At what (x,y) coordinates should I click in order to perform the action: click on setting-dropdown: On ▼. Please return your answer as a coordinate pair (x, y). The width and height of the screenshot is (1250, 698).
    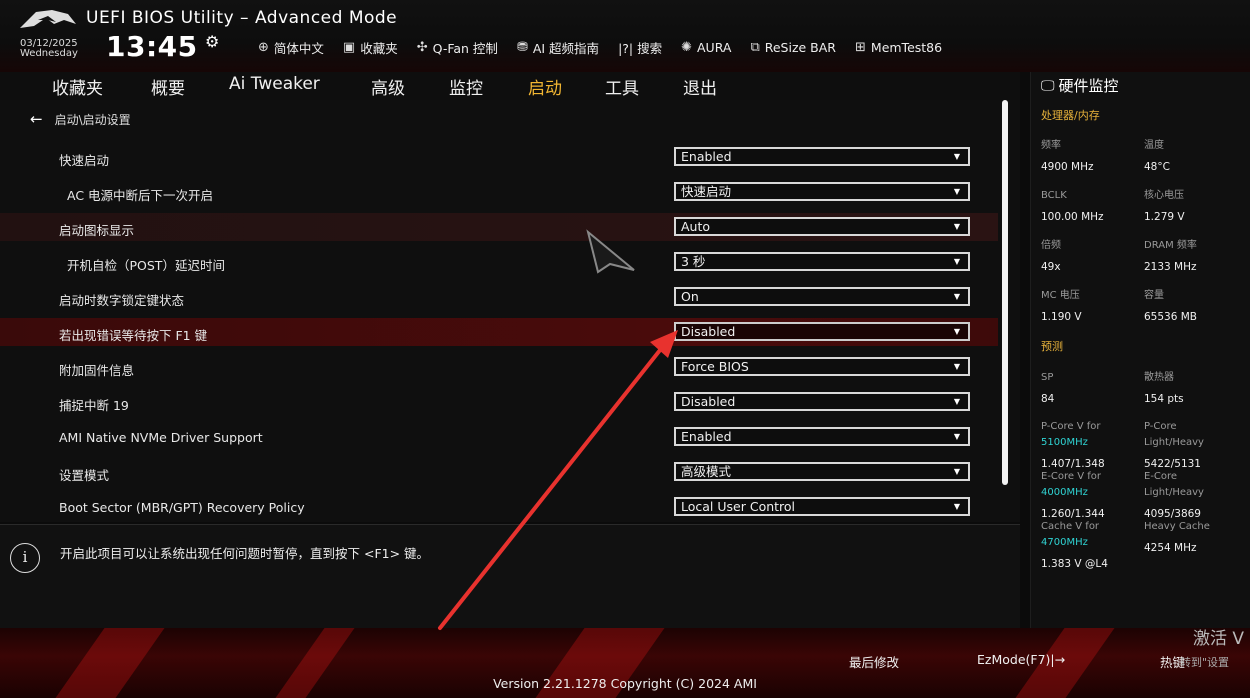
    Looking at the image, I should click on (822, 296).